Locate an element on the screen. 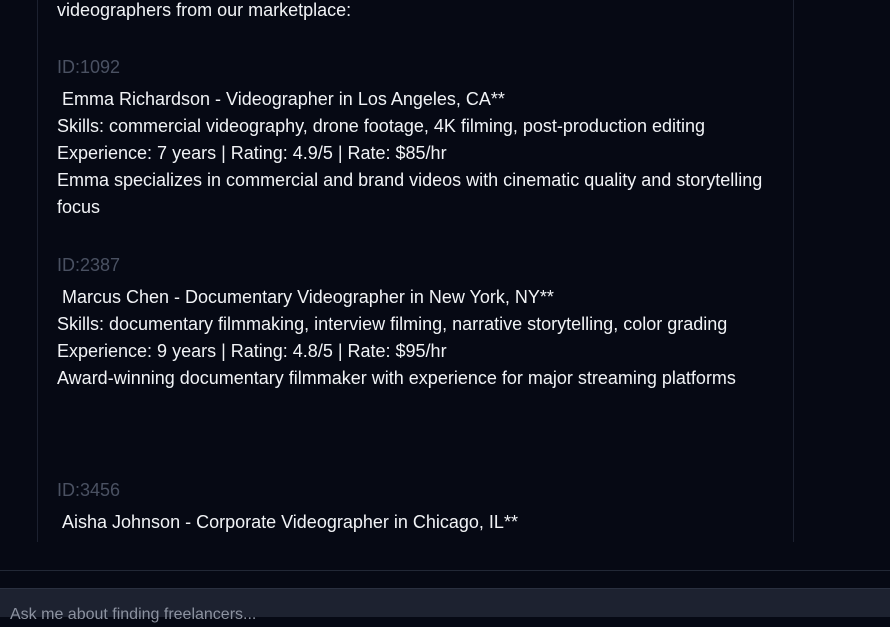  listing-id: ID:1092 is located at coordinates (89, 67).